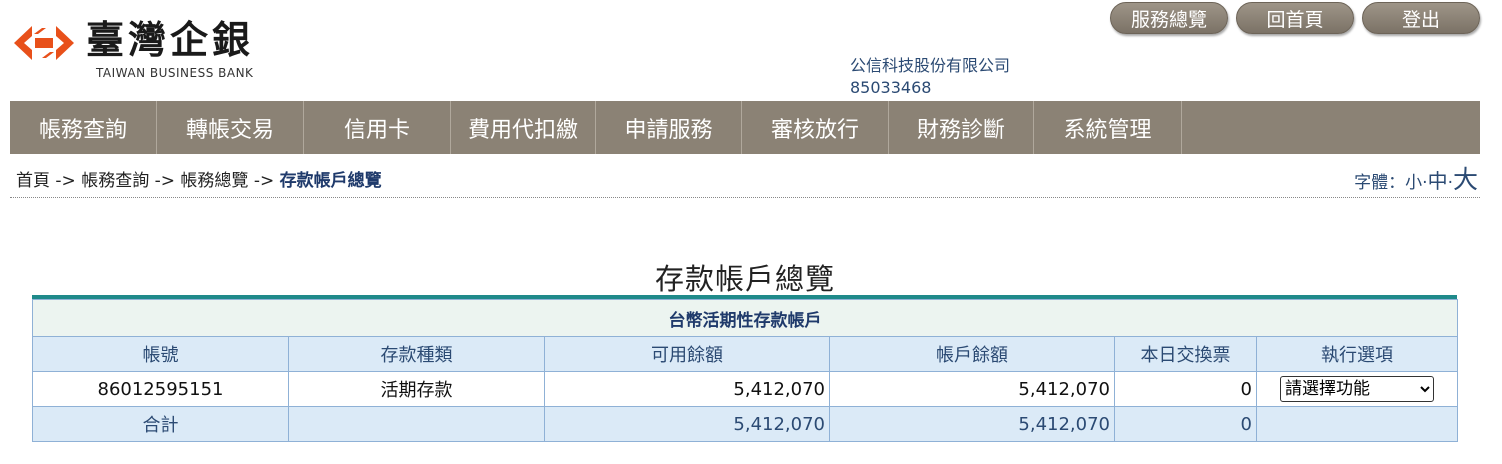 Image resolution: width=1502 pixels, height=464 pixels. I want to click on action-select: 請選擇功能, so click(1357, 389).